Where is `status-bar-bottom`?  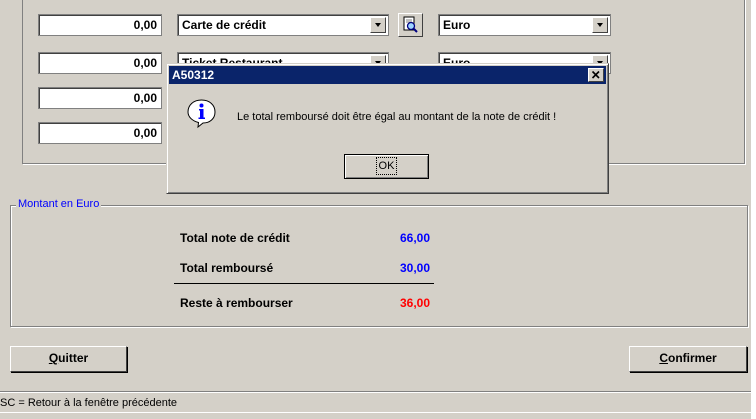
status-bar-bottom is located at coordinates (375, 416).